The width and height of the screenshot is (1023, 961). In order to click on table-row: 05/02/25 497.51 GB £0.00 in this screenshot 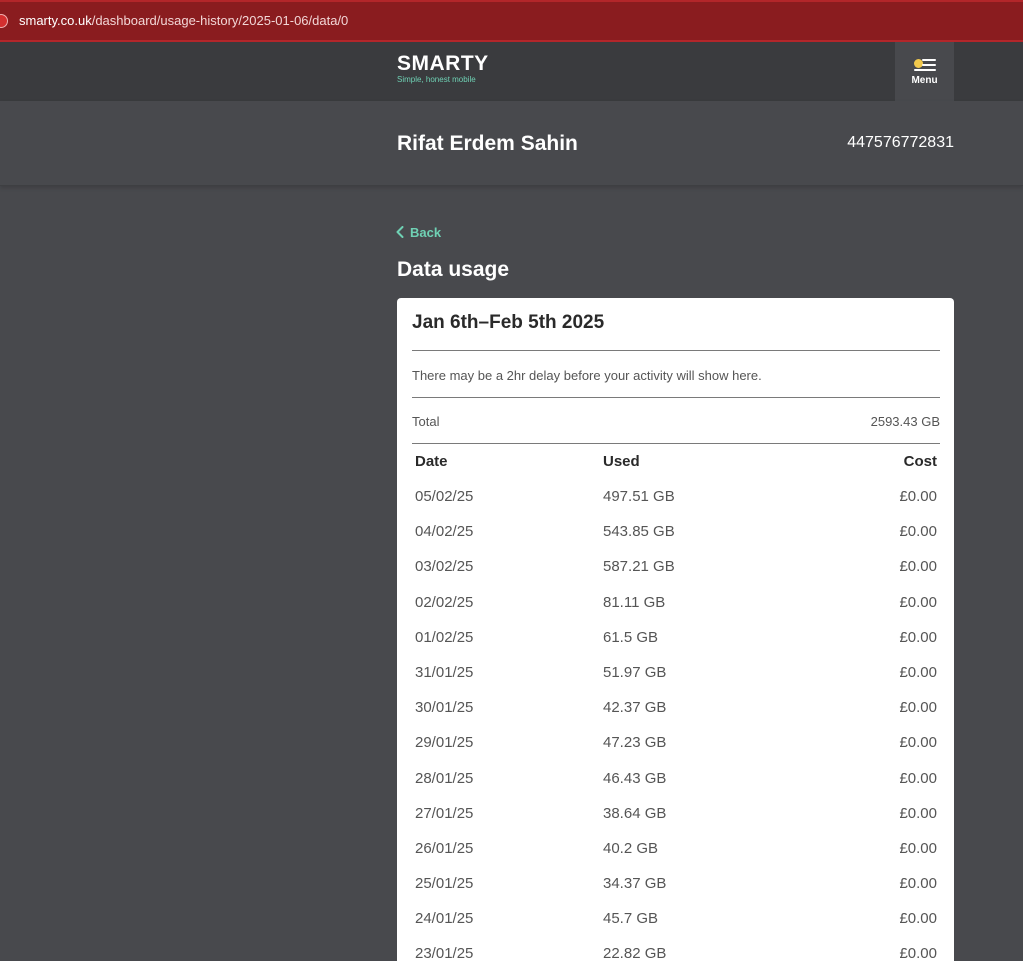, I will do `click(676, 505)`.